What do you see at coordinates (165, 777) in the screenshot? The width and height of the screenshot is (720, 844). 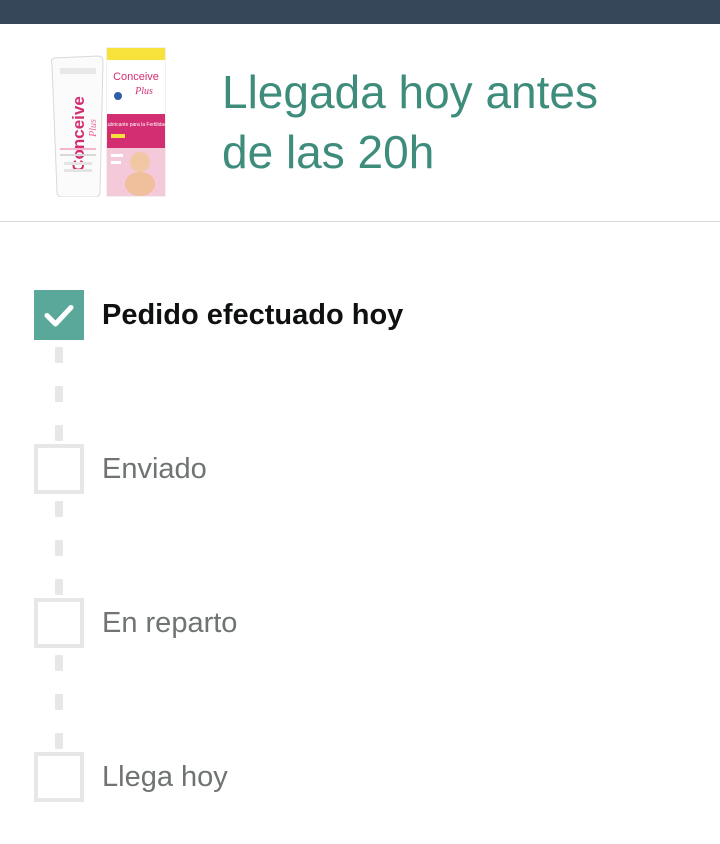 I see `step-label: Llega hoy` at bounding box center [165, 777].